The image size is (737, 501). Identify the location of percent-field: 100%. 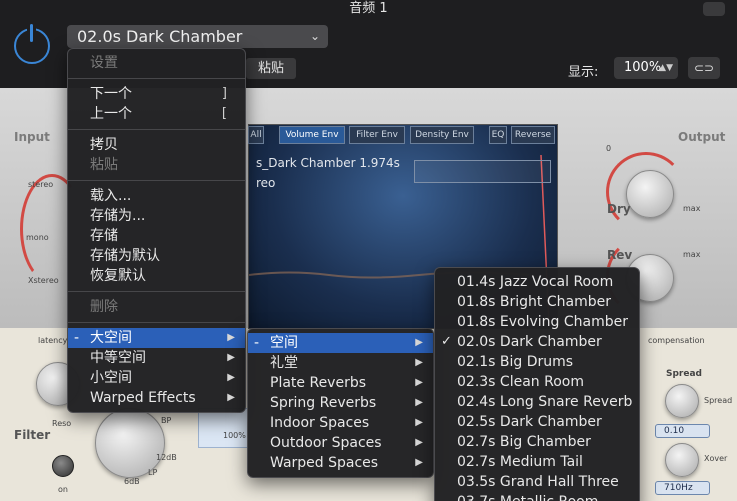
(223, 428).